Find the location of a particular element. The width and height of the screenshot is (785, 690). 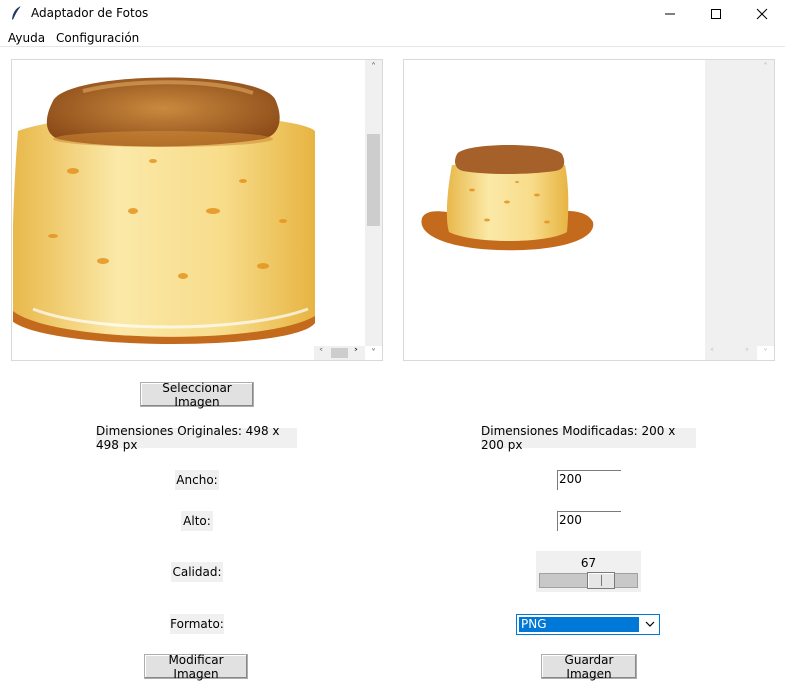

maximize-button is located at coordinates (716, 13).